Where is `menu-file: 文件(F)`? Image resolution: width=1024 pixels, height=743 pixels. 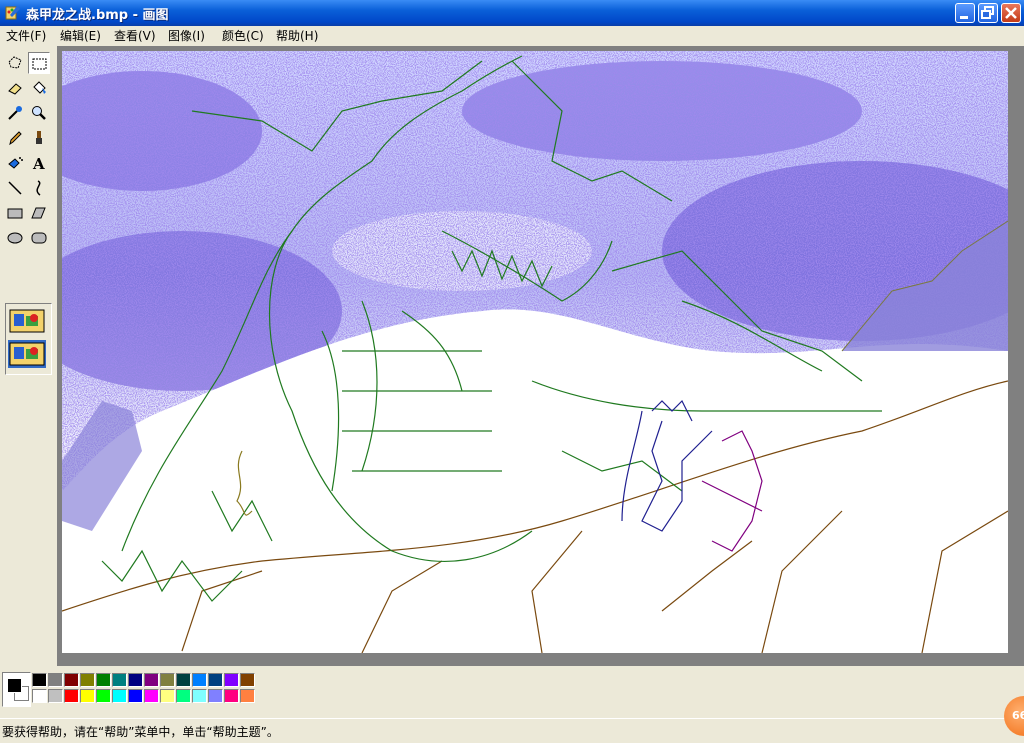 menu-file: 文件(F) is located at coordinates (26, 36).